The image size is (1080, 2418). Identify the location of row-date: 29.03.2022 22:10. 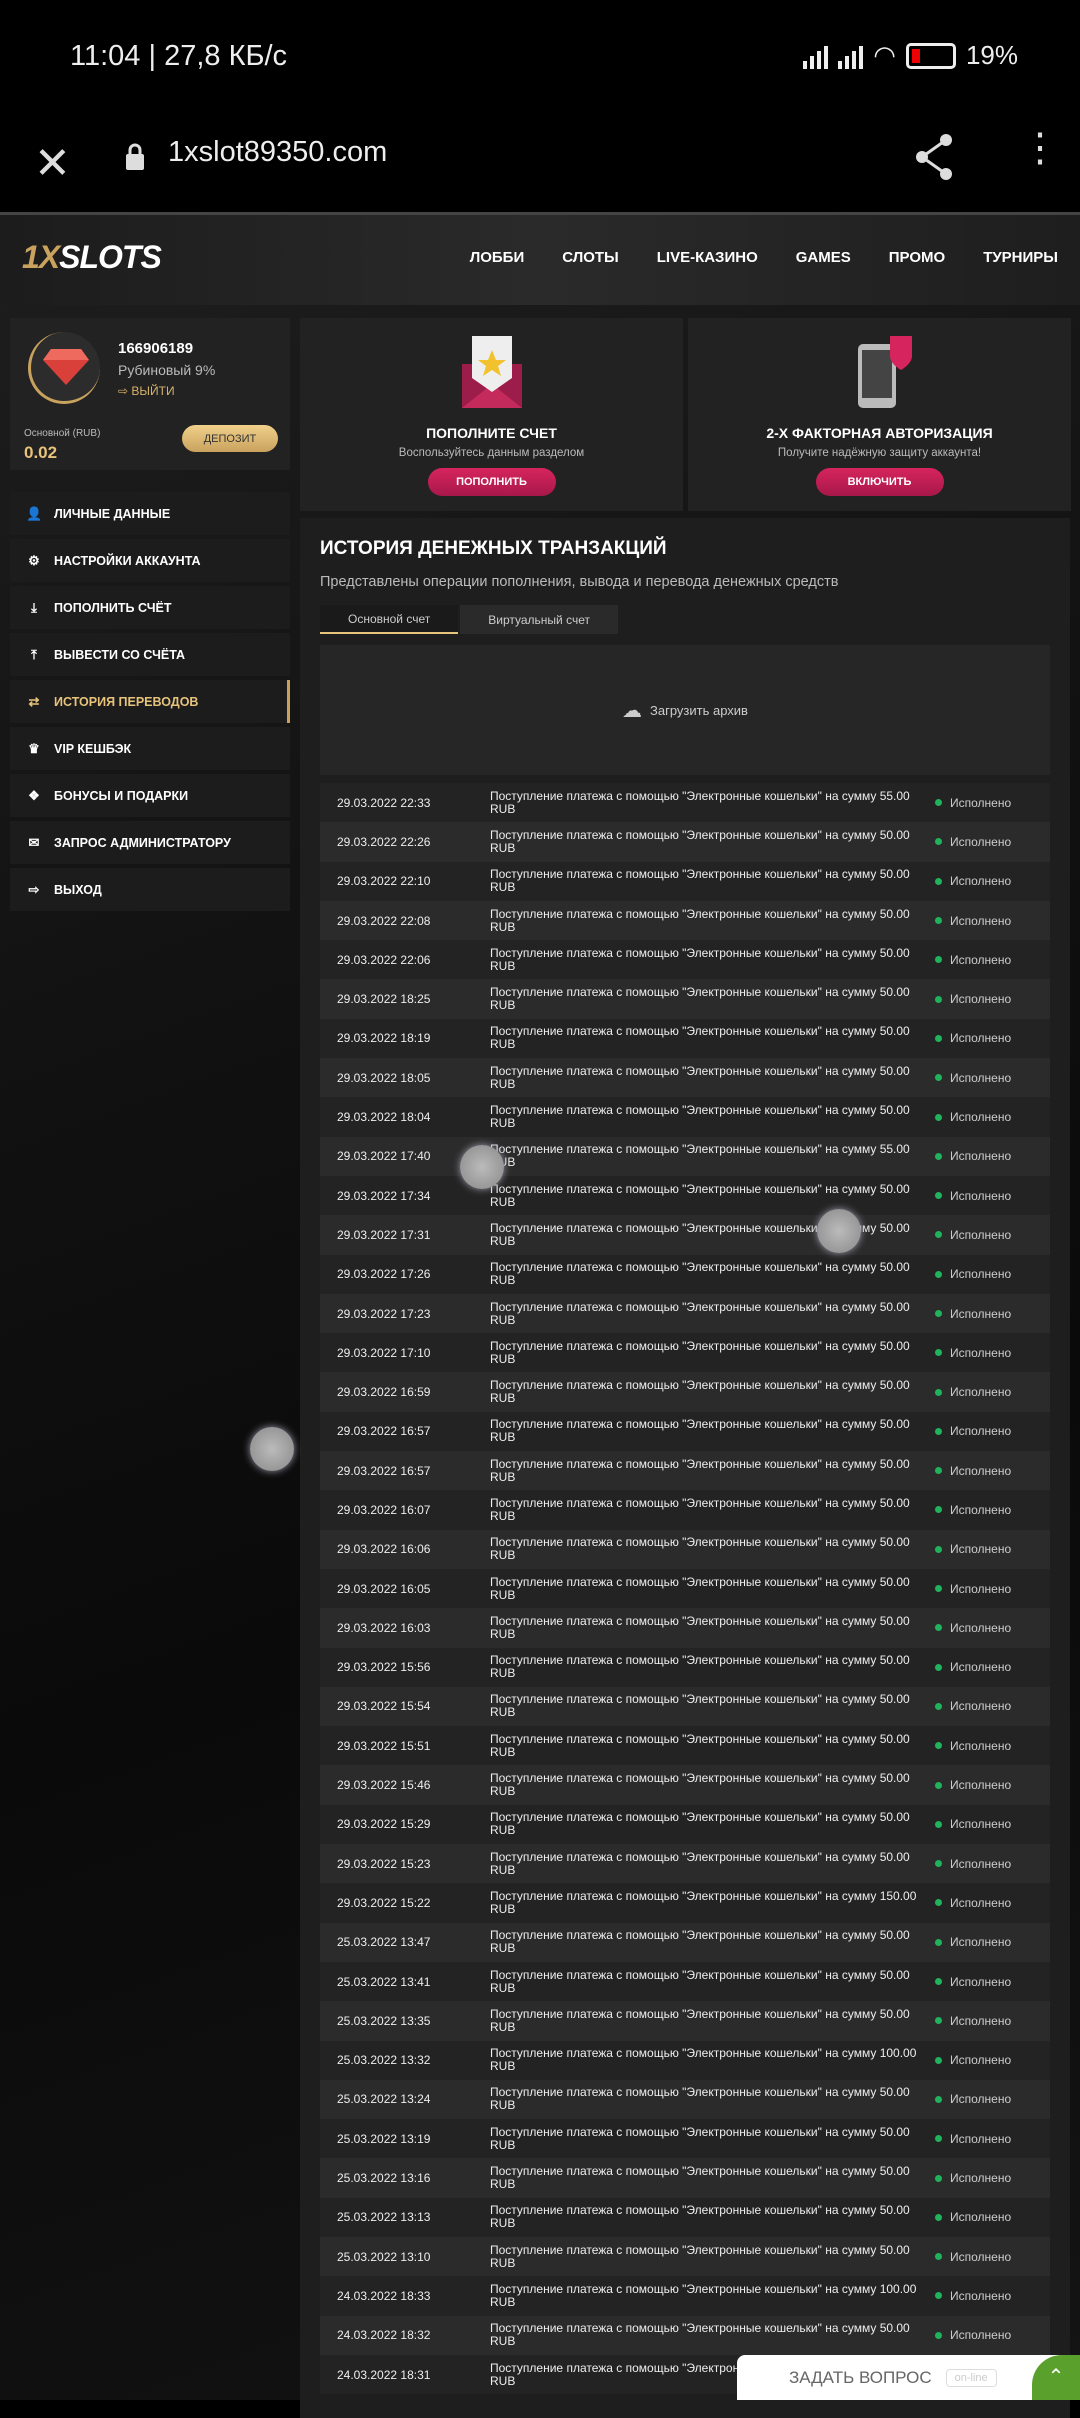
(384, 881).